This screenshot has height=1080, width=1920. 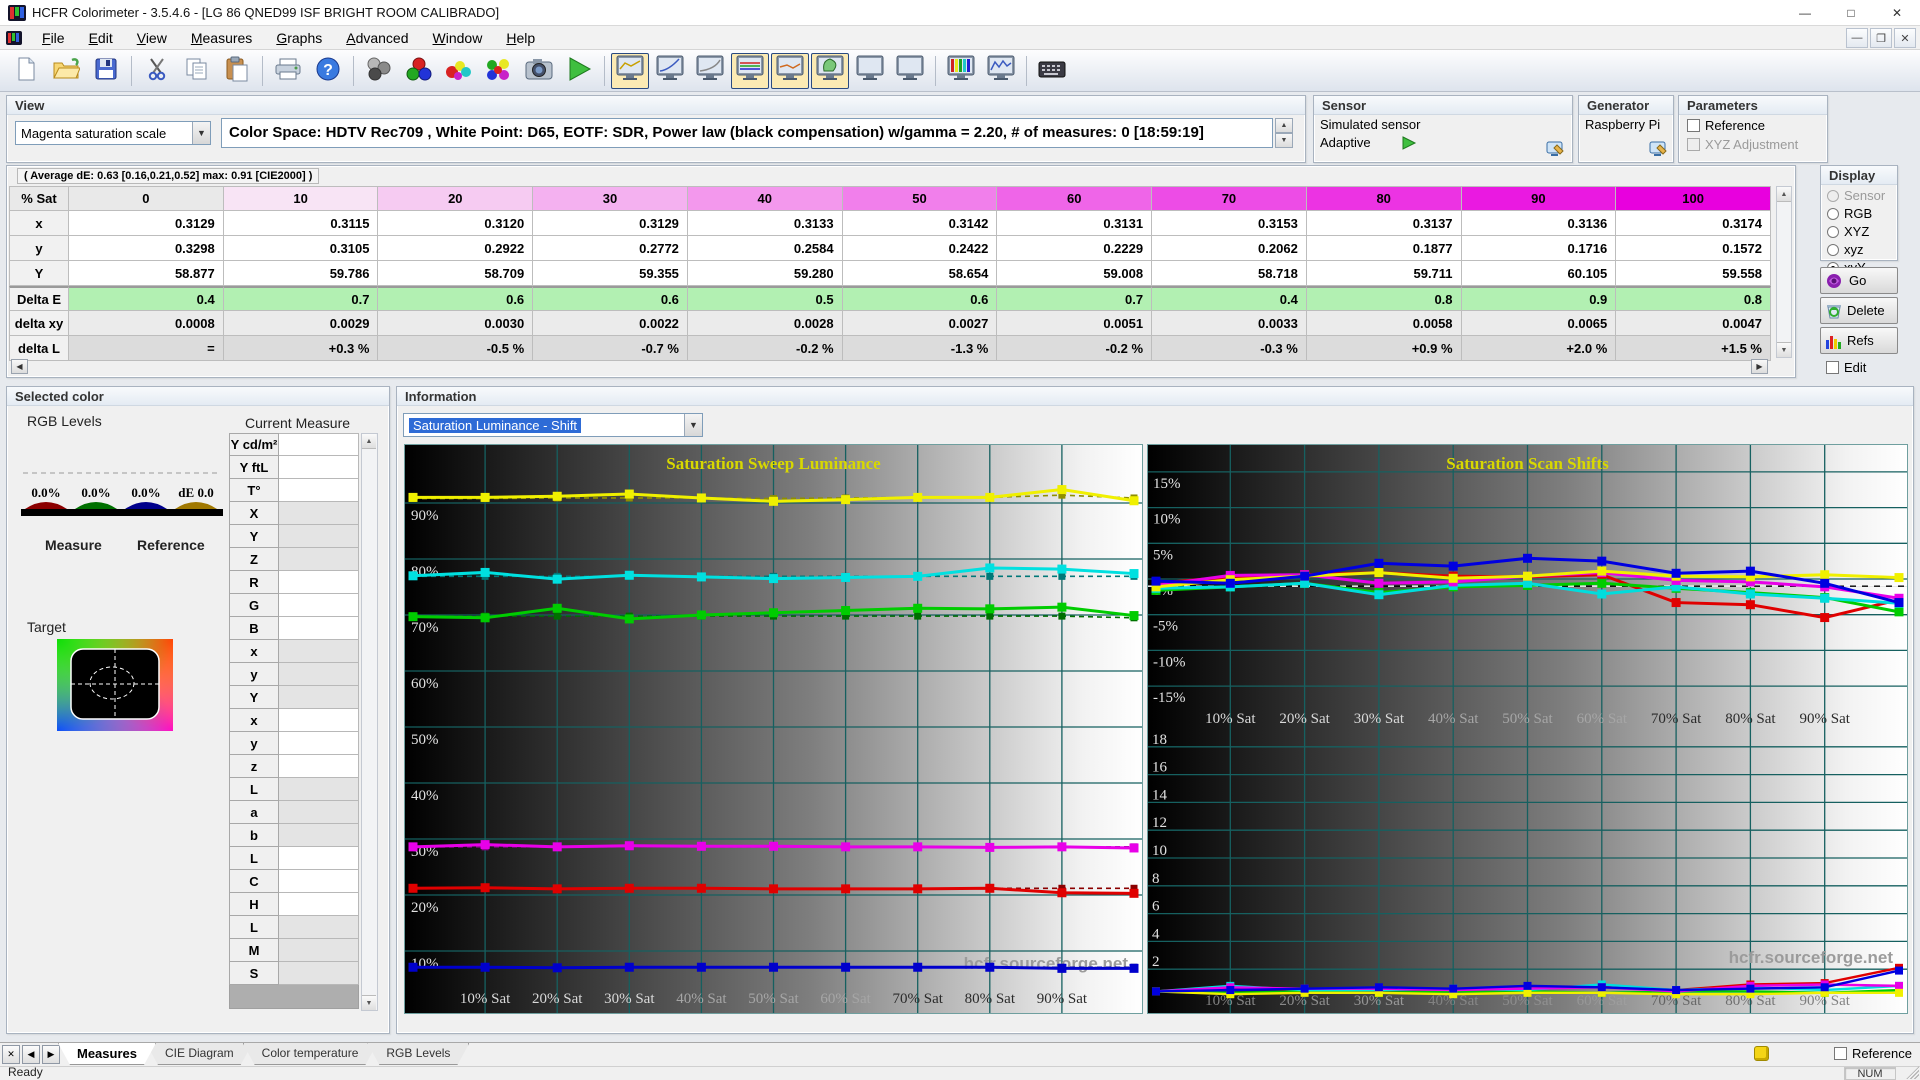 What do you see at coordinates (328, 71) in the screenshot?
I see `help-button: ?` at bounding box center [328, 71].